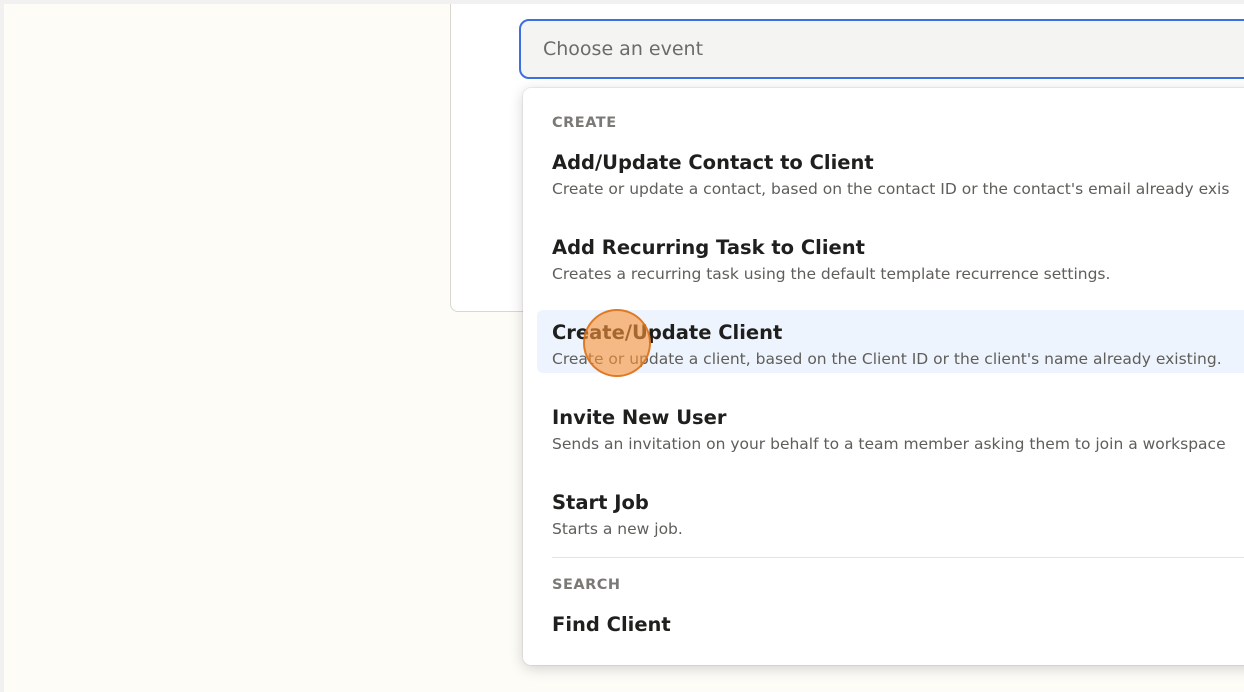 This screenshot has height=692, width=1244. Describe the element at coordinates (890, 633) in the screenshot. I see `option-find-client: Find Client` at that location.